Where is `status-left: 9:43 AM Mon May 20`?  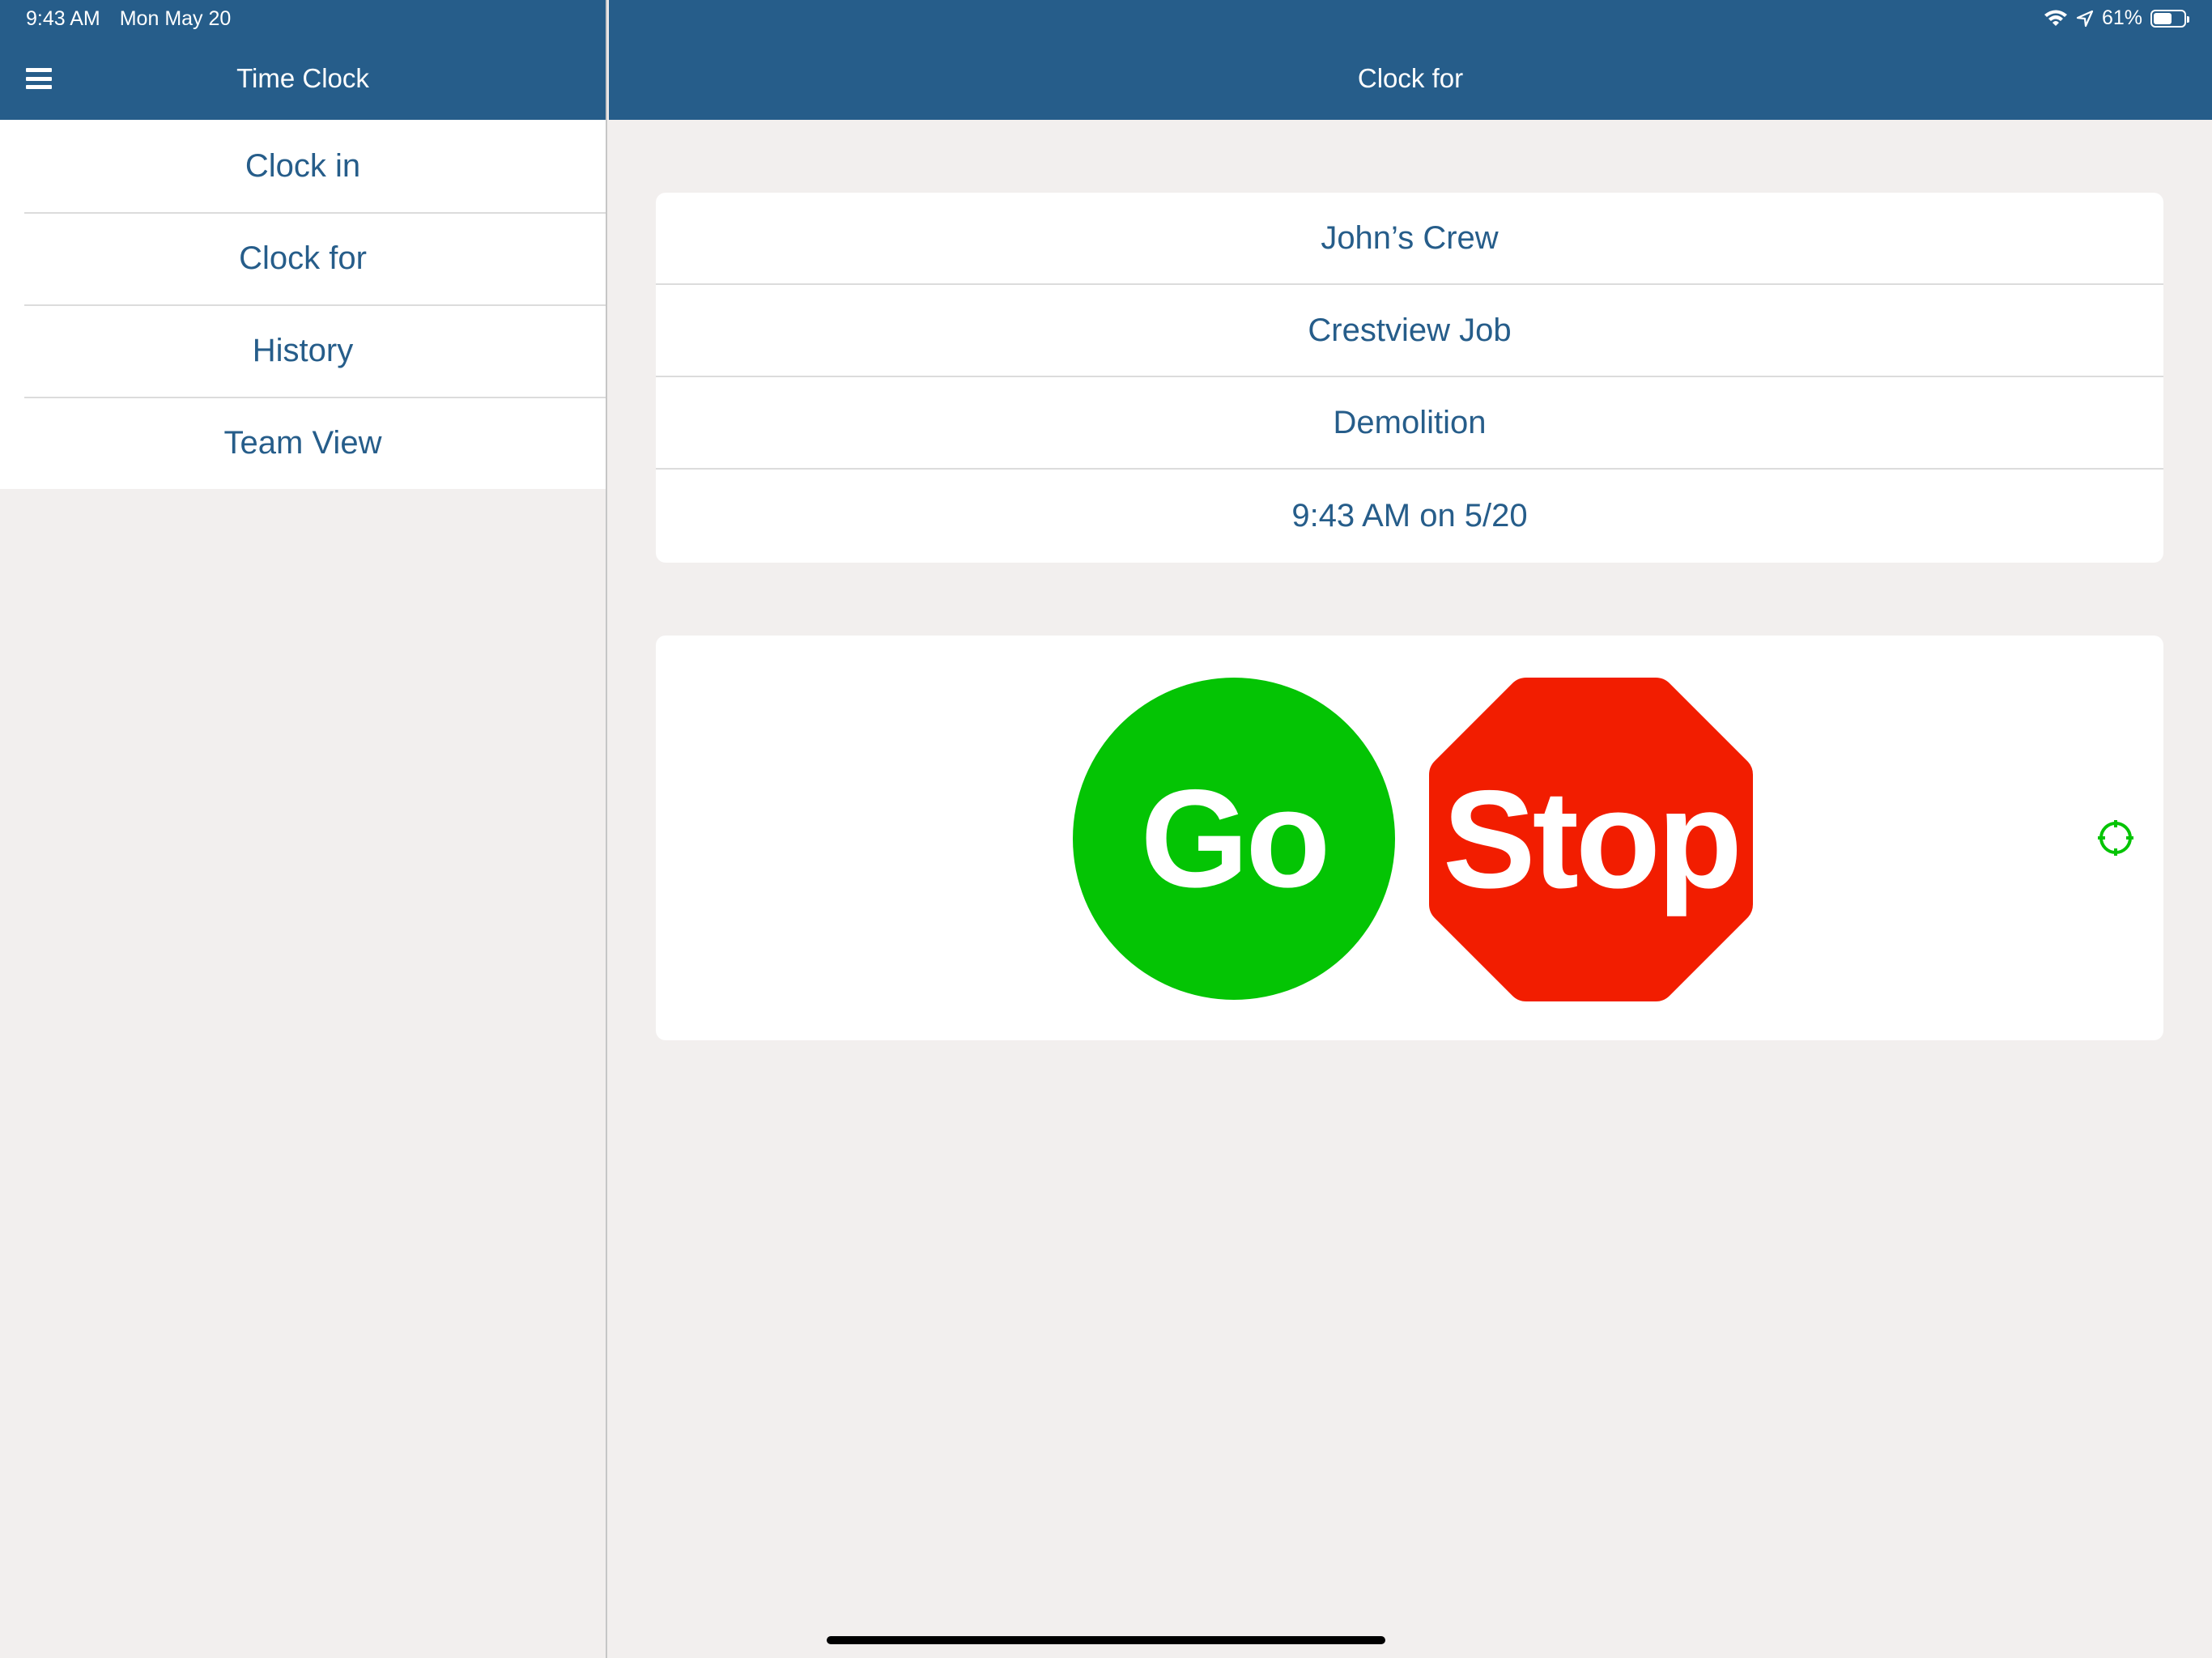
status-left: 9:43 AM Mon May 20 is located at coordinates (129, 19).